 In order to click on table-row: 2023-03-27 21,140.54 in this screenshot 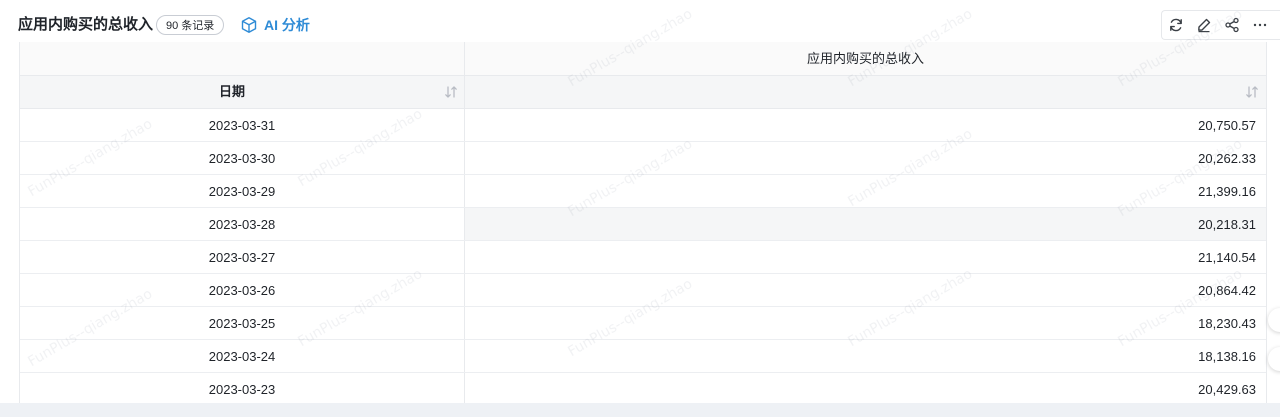, I will do `click(643, 257)`.